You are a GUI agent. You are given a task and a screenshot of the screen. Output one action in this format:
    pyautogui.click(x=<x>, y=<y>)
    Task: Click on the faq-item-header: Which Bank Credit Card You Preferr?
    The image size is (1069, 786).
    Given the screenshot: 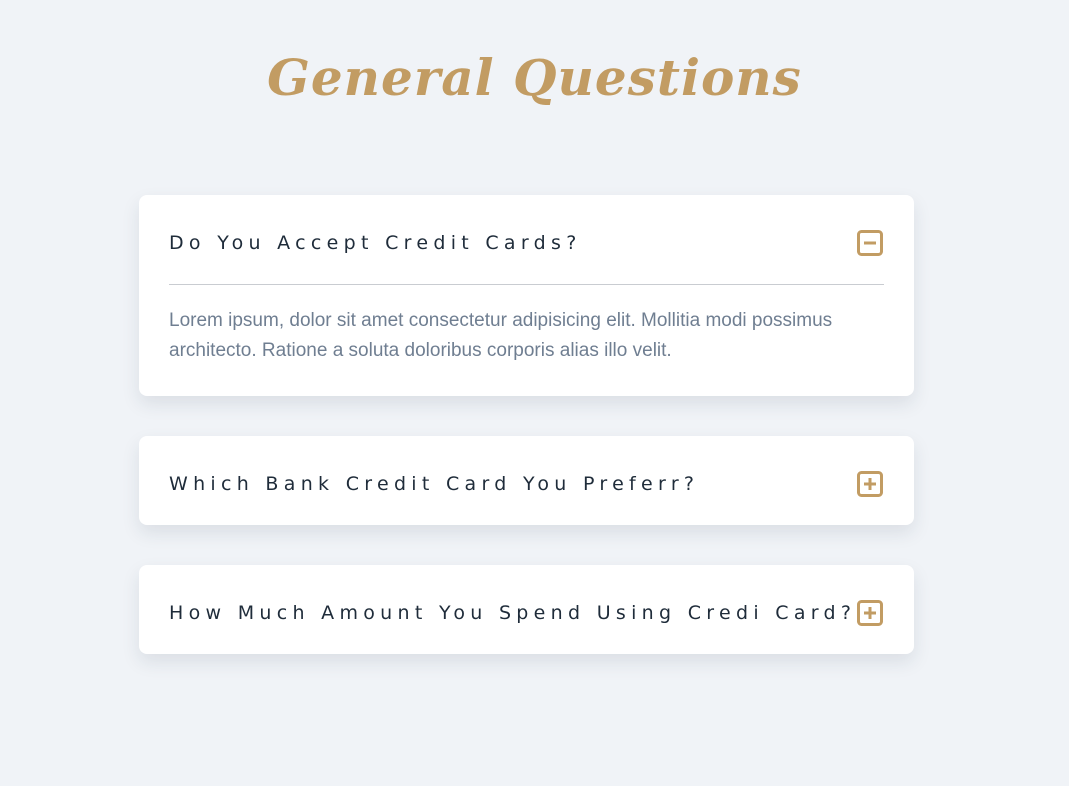 What is the action you would take?
    pyautogui.click(x=526, y=480)
    